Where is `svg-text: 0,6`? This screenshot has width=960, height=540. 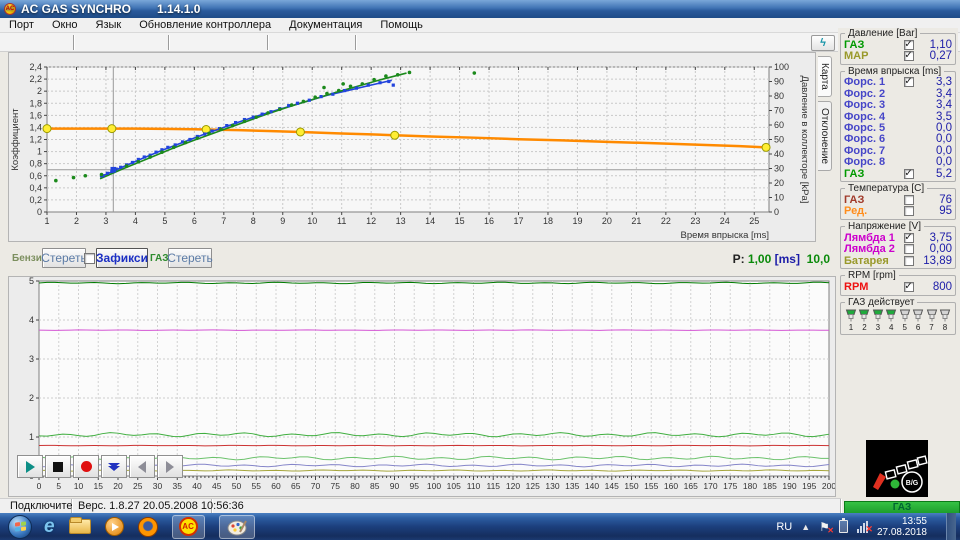 svg-text: 0,6 is located at coordinates (35, 176).